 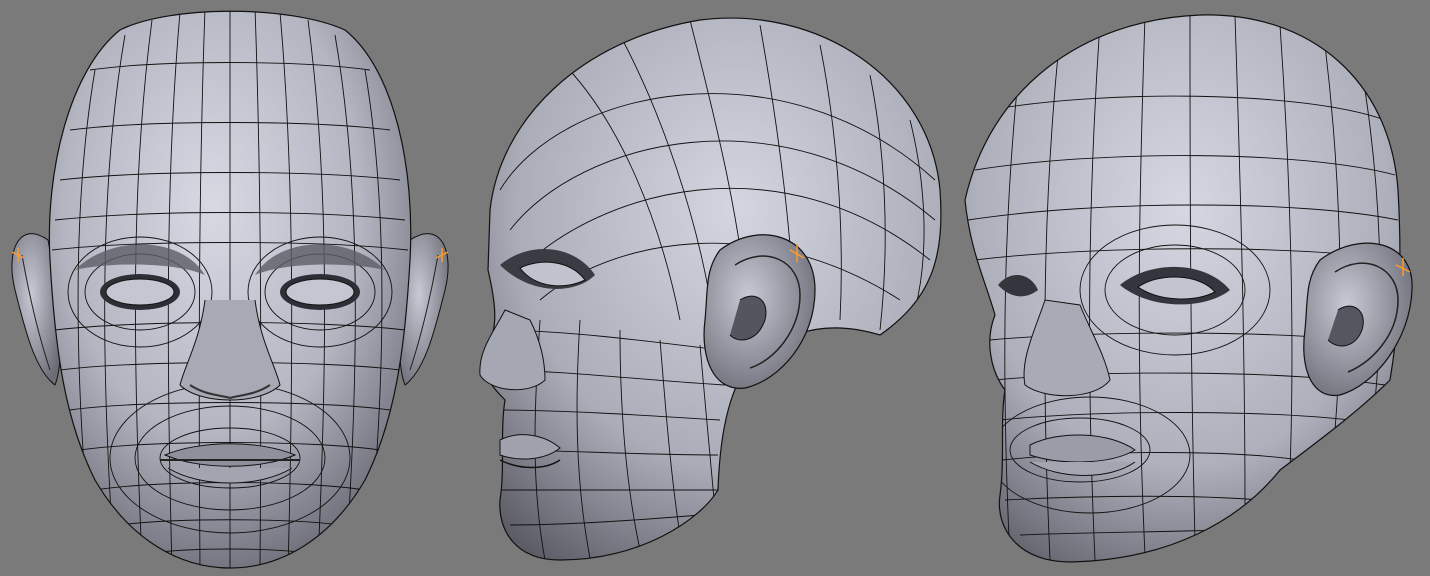 I want to click on side-ear, so click(x=759, y=311).